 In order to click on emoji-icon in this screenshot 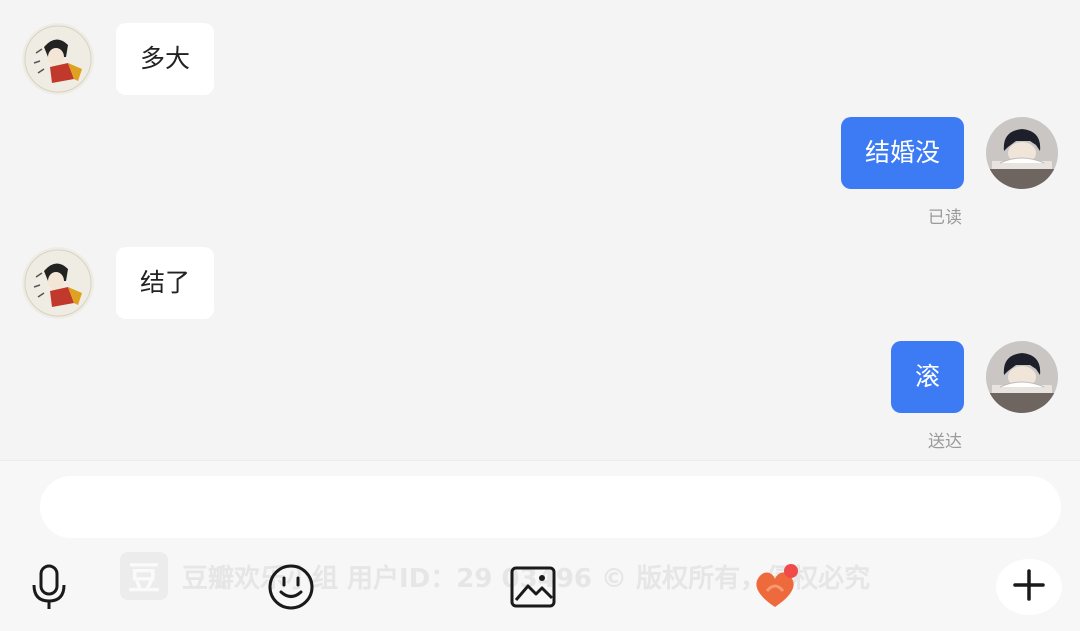, I will do `click(291, 589)`.